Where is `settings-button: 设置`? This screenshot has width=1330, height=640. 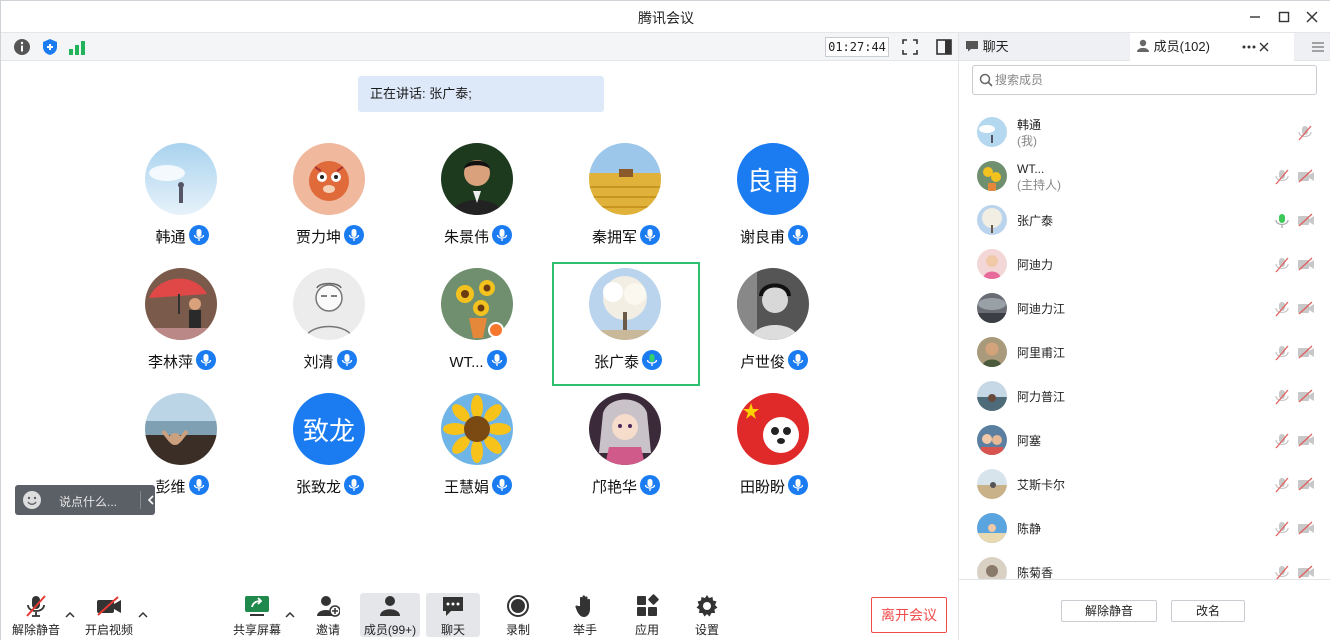
settings-button: 设置 is located at coordinates (707, 615).